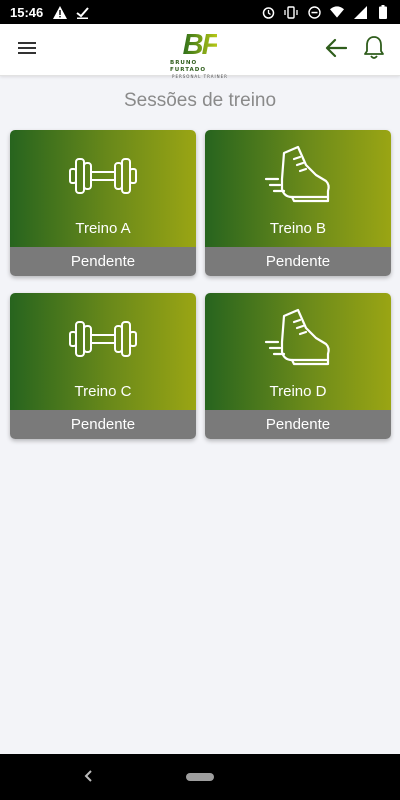 This screenshot has height=800, width=400. I want to click on card-header: Treino C, so click(103, 351).